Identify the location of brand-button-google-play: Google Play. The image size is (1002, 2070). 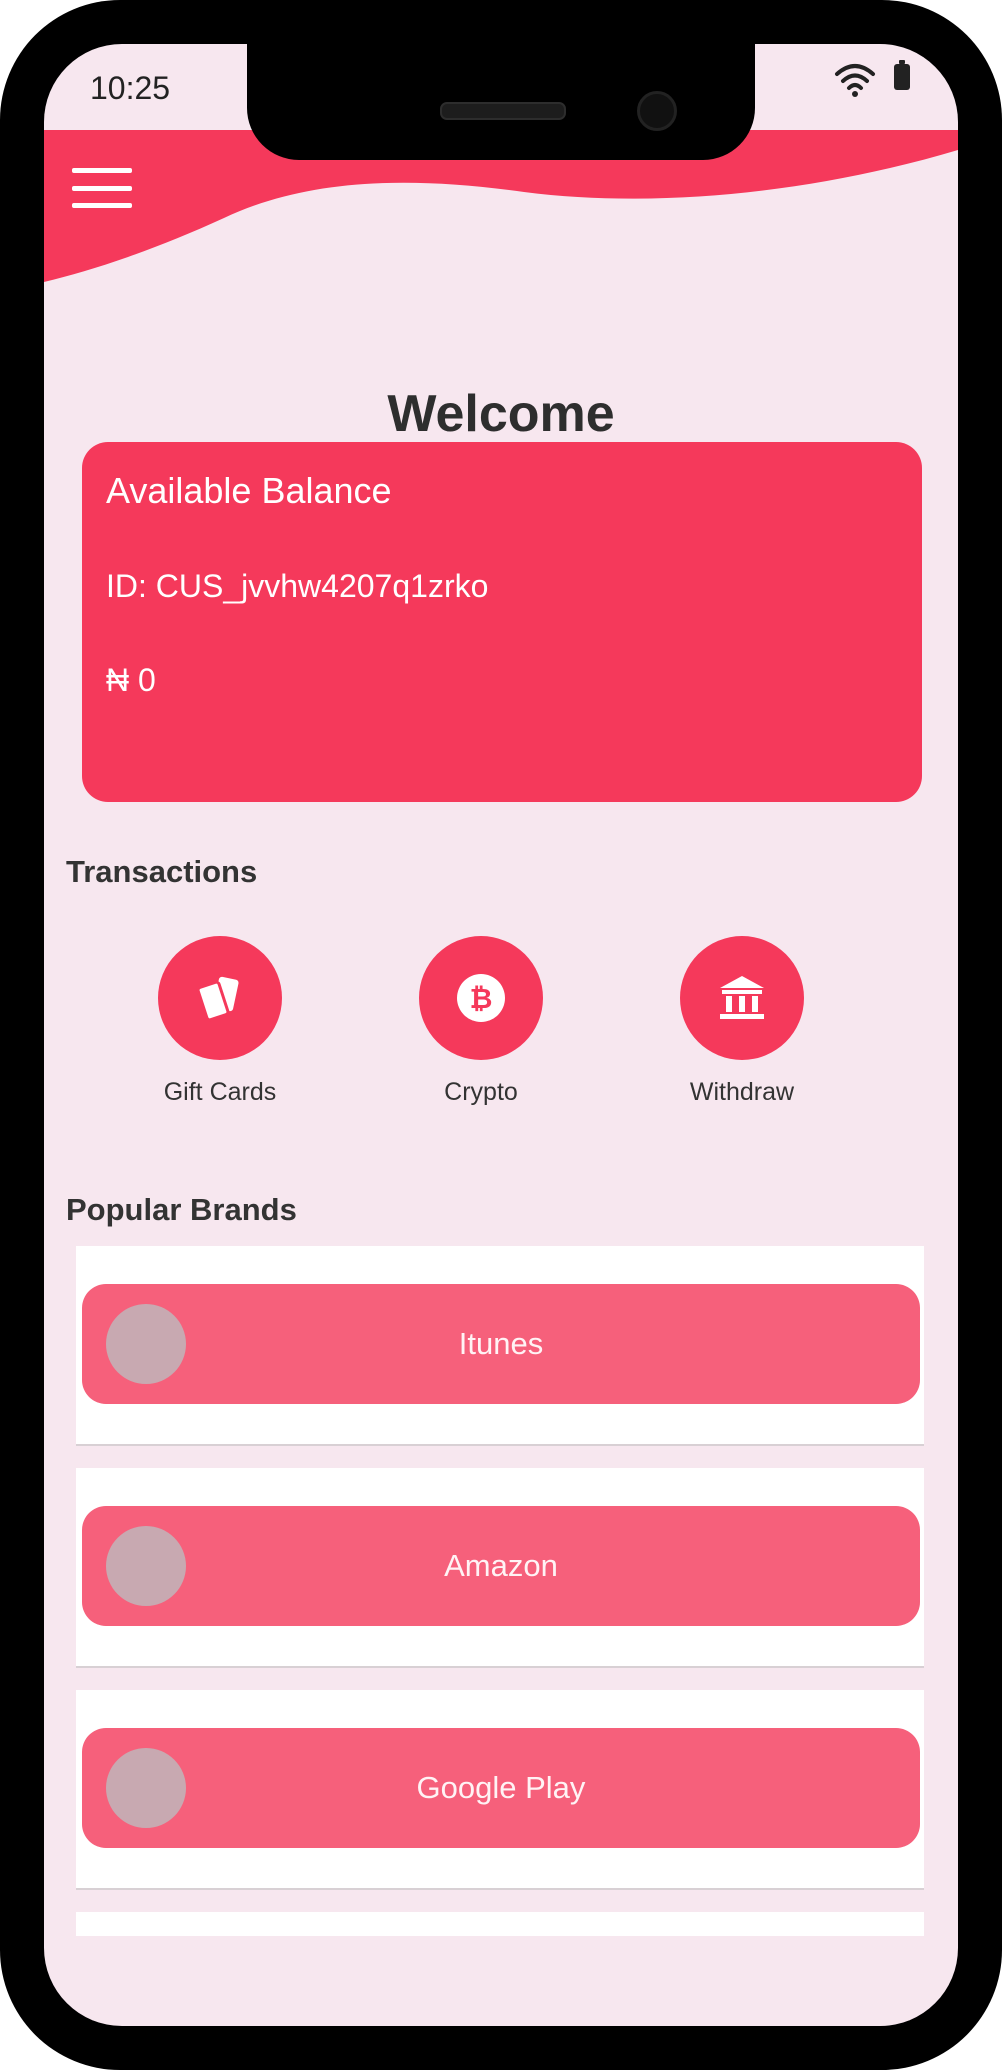
(501, 1788).